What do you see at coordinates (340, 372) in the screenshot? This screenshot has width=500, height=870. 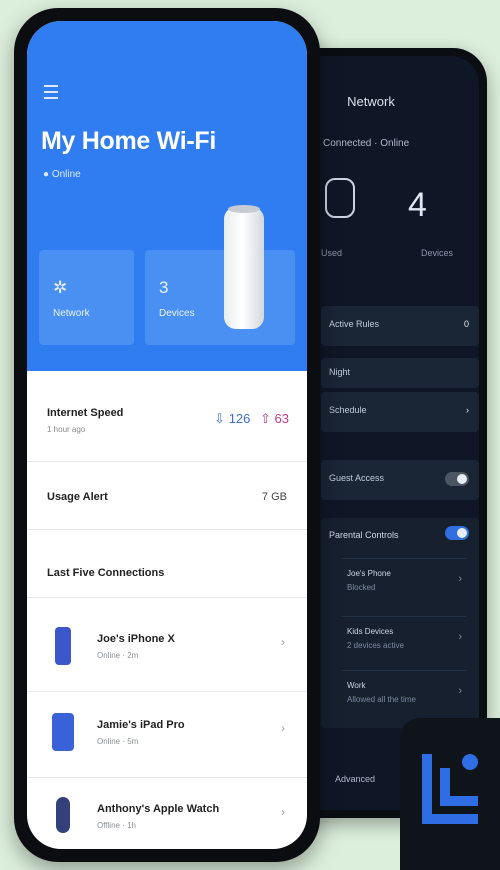 I see `night-label: Night` at bounding box center [340, 372].